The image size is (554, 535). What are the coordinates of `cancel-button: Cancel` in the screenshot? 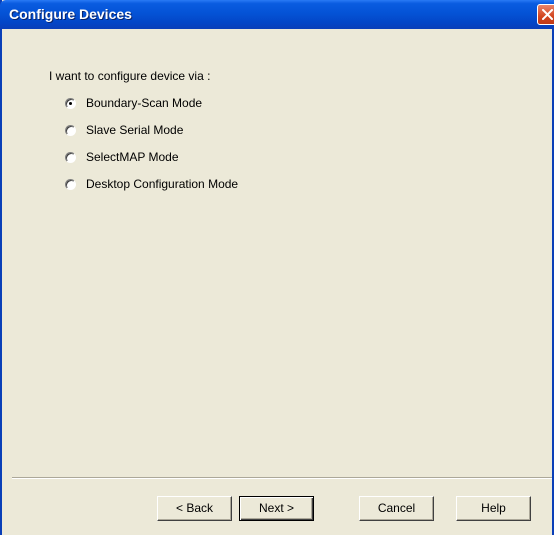 It's located at (396, 508).